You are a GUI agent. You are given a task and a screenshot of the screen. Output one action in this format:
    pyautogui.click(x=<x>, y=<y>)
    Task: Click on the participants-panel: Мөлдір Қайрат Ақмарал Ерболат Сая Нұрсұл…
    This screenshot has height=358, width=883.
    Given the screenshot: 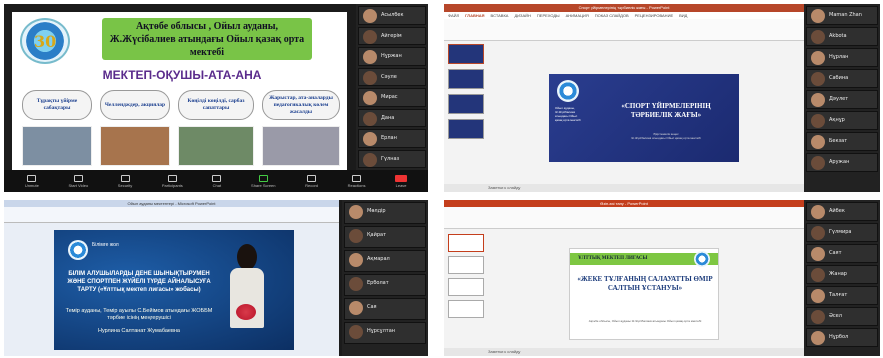 What is the action you would take?
    pyautogui.click(x=385, y=278)
    